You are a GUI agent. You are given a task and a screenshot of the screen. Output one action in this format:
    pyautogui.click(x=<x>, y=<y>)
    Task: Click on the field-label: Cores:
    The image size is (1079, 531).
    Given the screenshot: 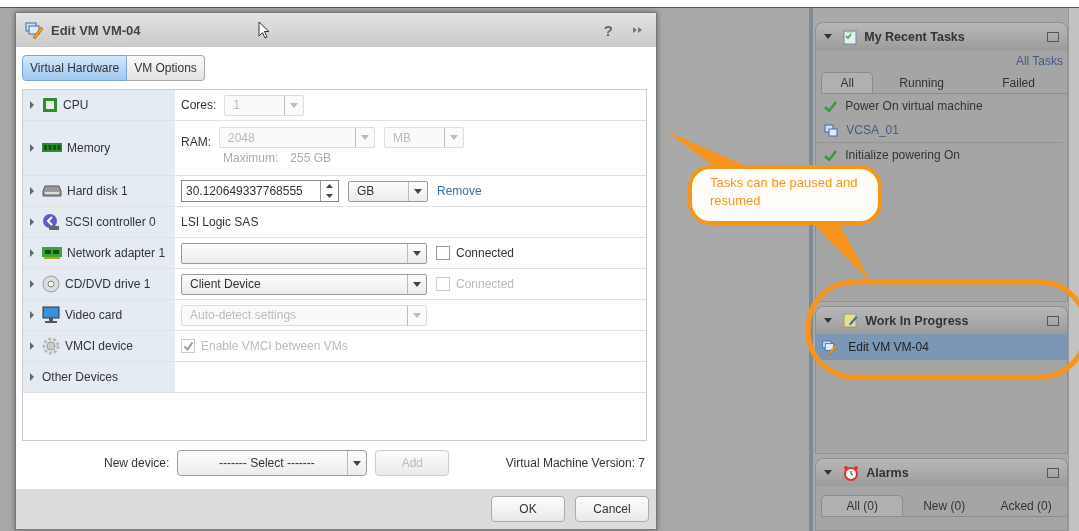 What is the action you would take?
    pyautogui.click(x=199, y=105)
    